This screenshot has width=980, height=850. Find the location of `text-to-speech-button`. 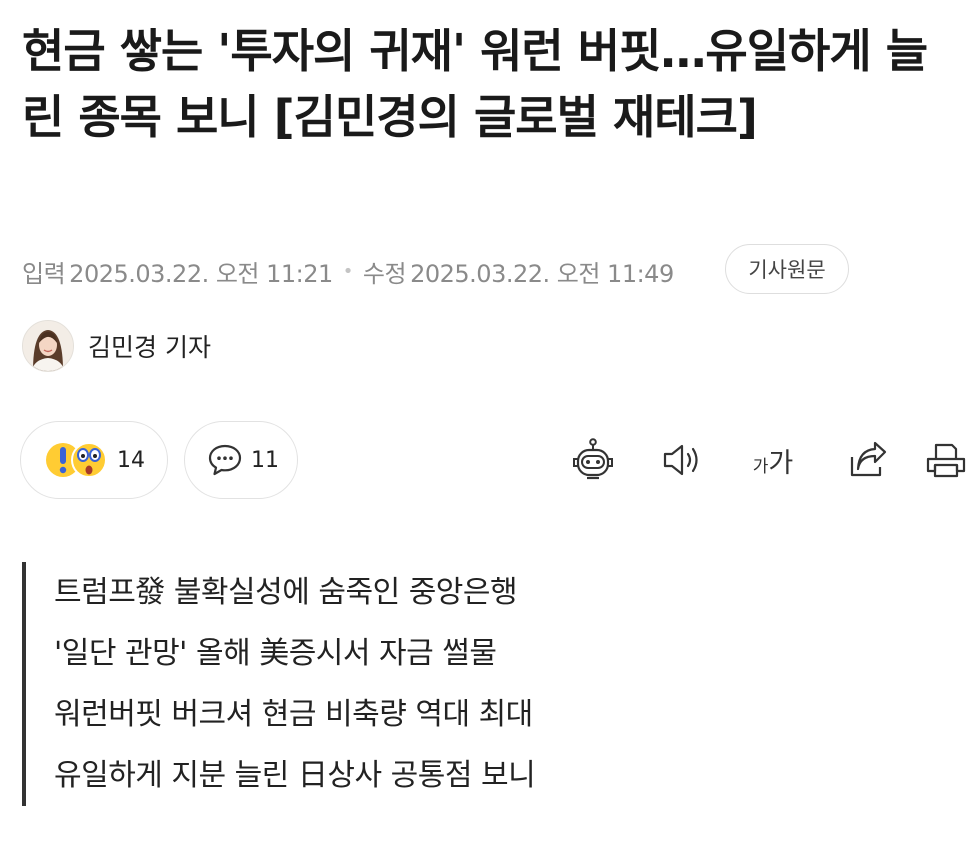

text-to-speech-button is located at coordinates (682, 460).